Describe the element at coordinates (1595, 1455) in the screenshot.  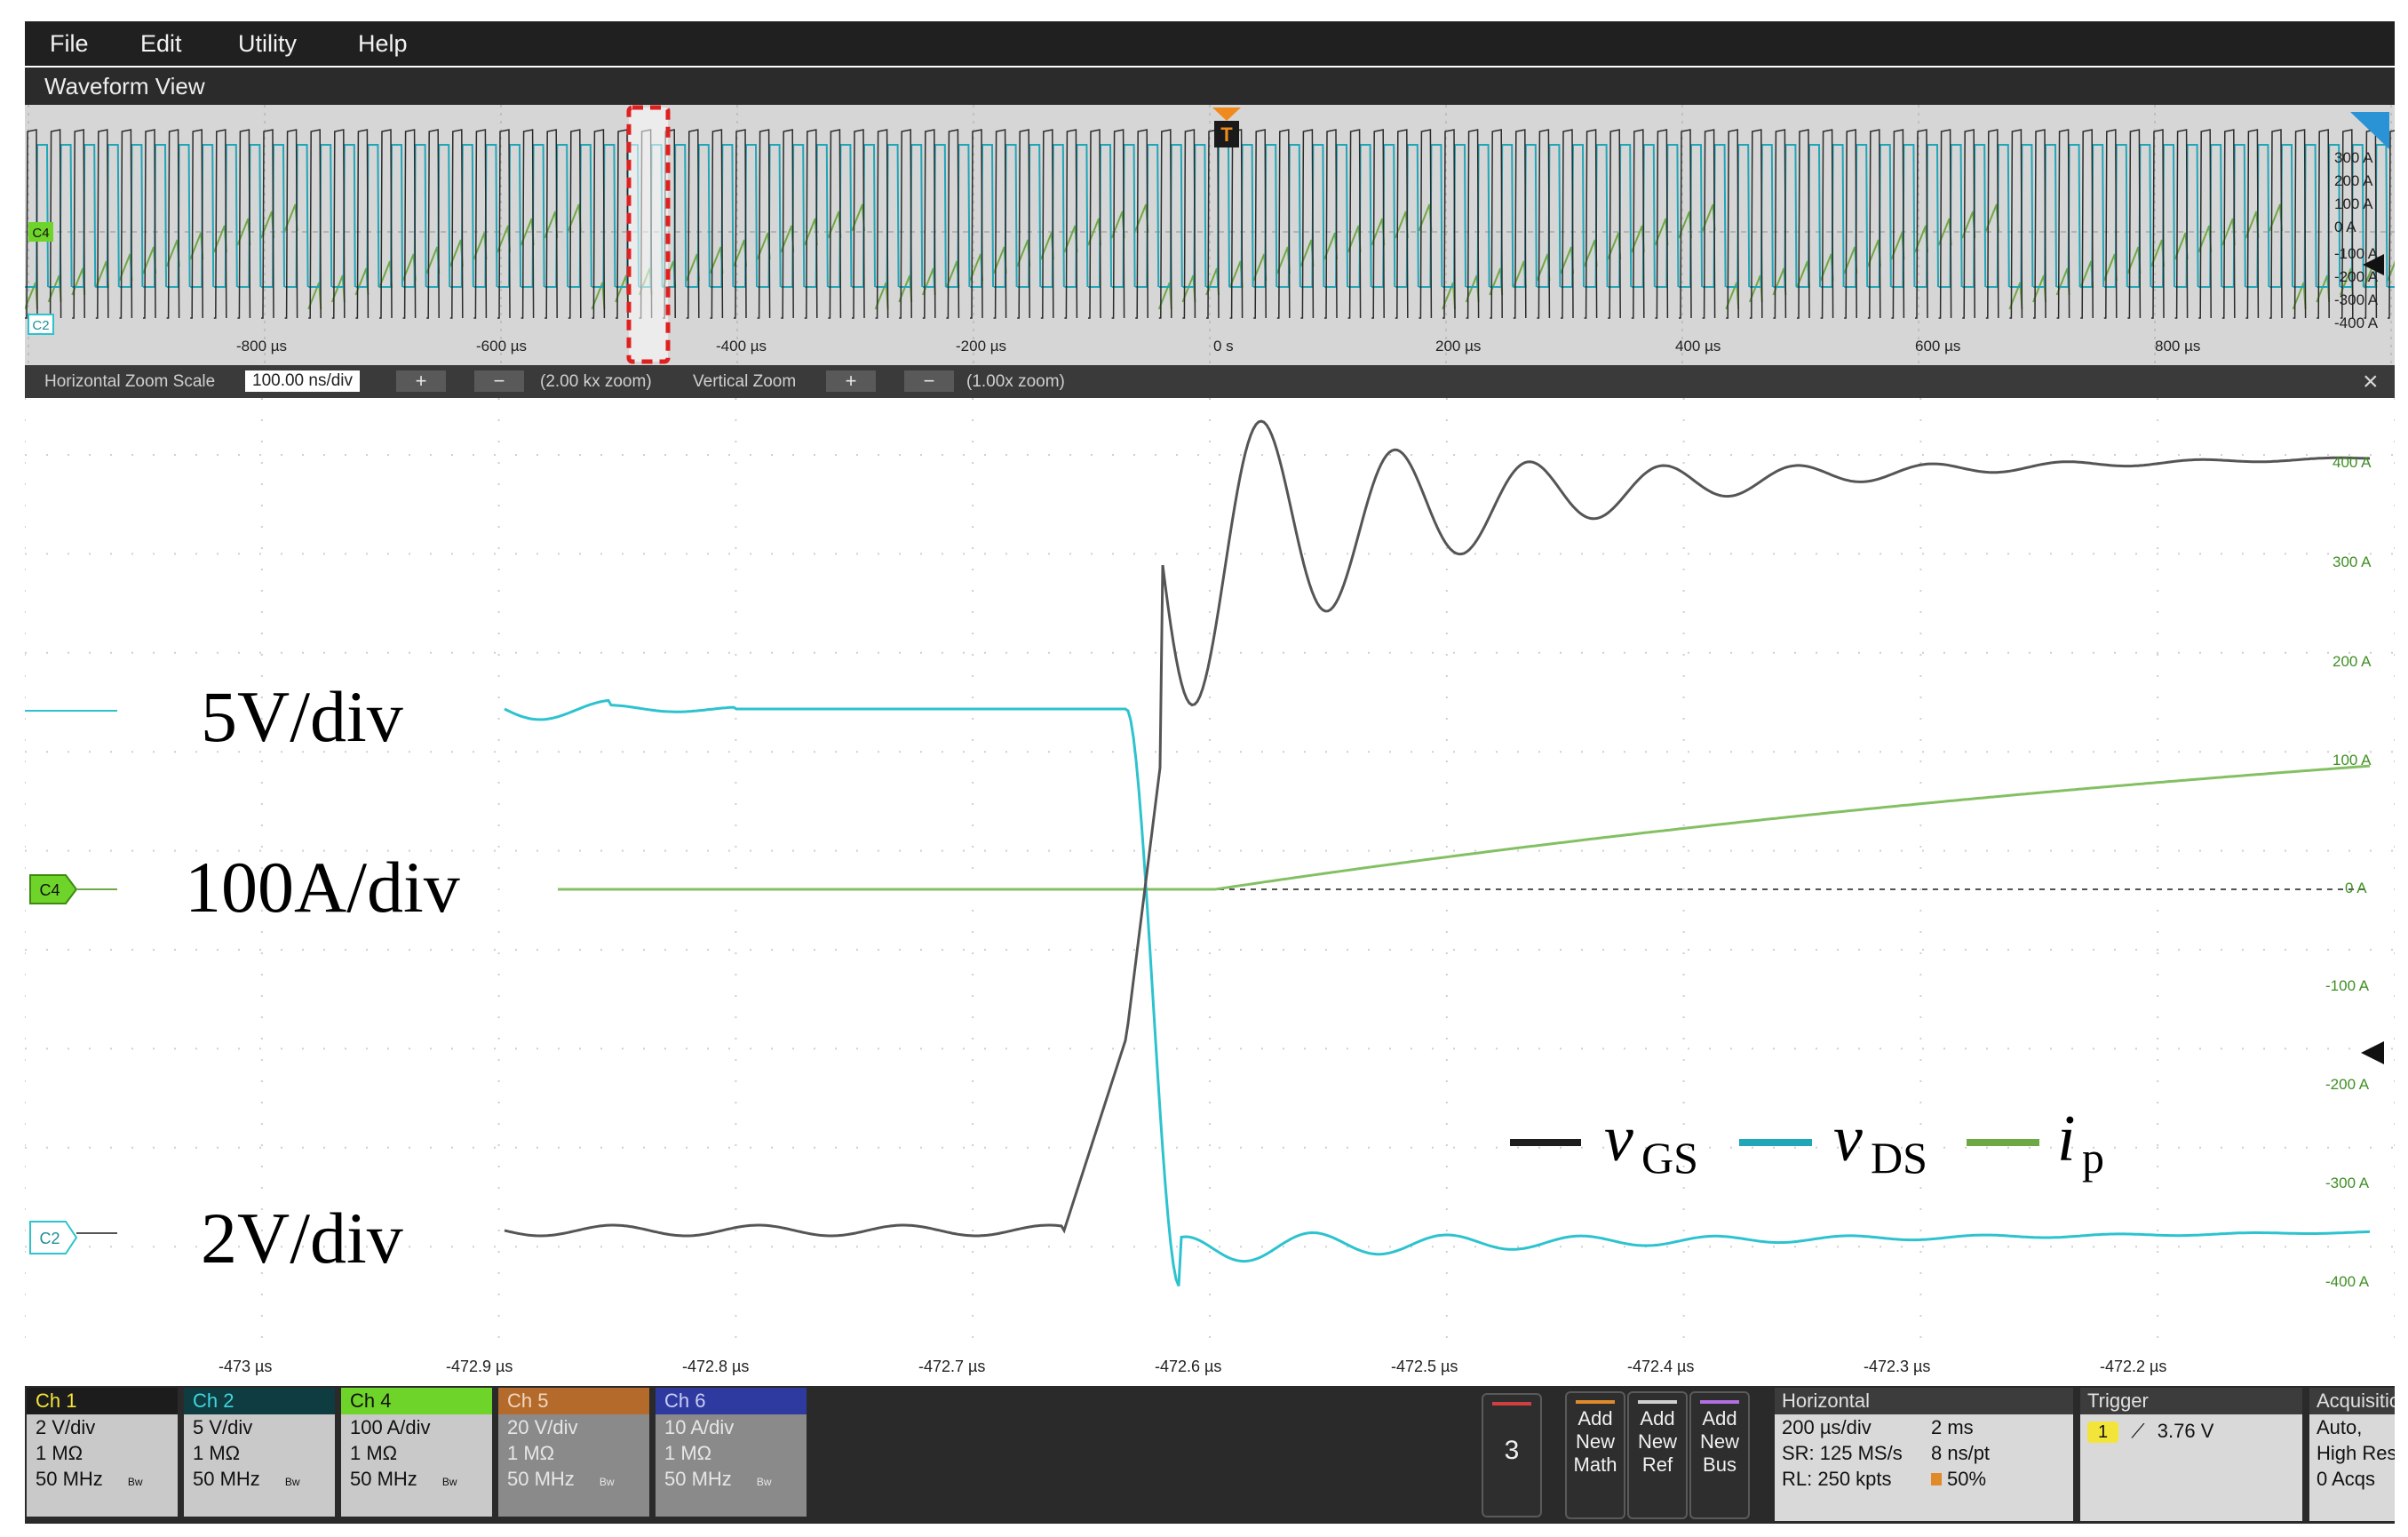
I see `add-new-math-button: Add New Math` at that location.